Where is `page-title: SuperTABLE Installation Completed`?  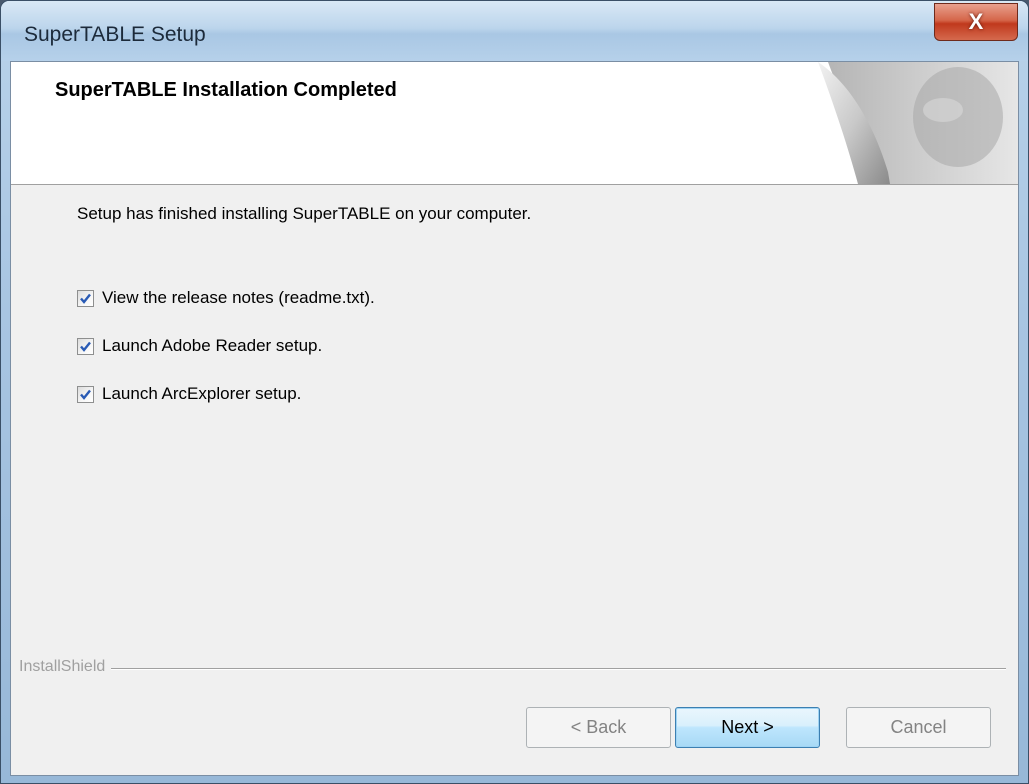 page-title: SuperTABLE Installation Completed is located at coordinates (226, 90).